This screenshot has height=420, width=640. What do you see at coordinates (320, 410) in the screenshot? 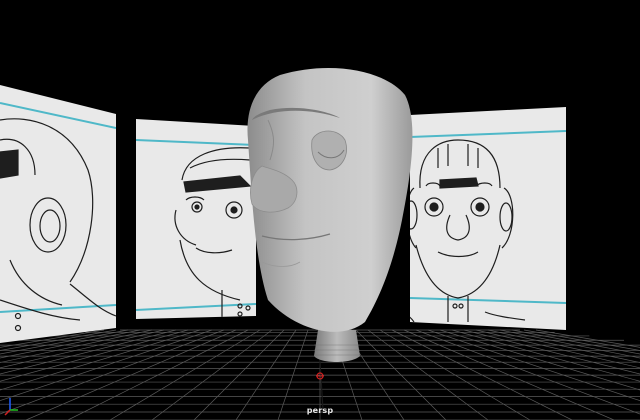
I see `camera-name-label: persp` at bounding box center [320, 410].